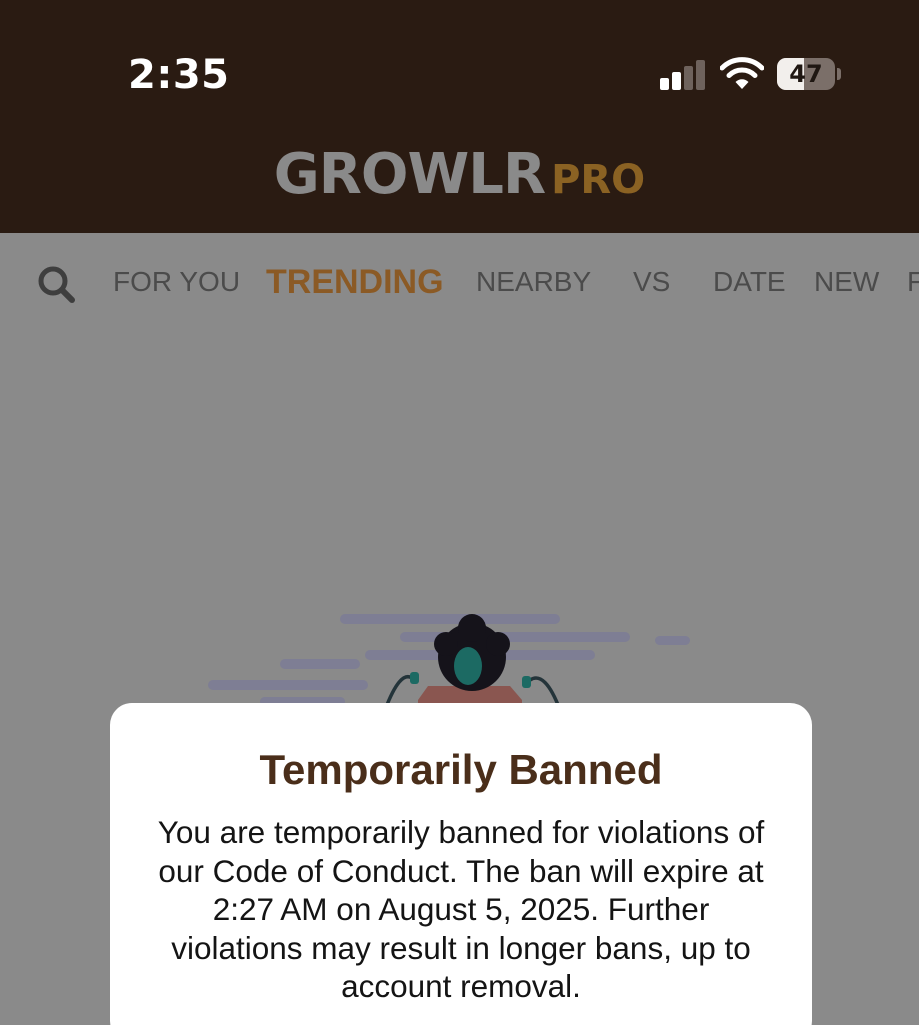 The image size is (919, 1025). What do you see at coordinates (56, 284) in the screenshot?
I see `search-icon` at bounding box center [56, 284].